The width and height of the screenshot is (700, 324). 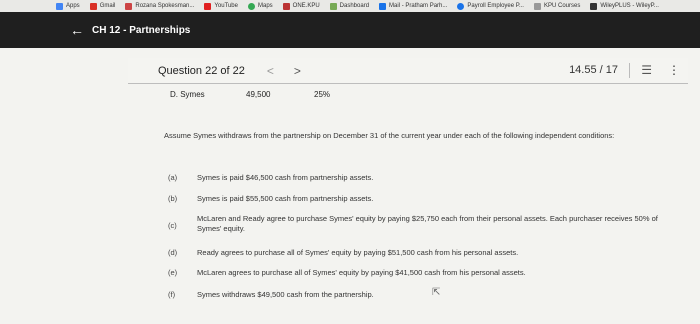 I want to click on bookmark-maps: Maps, so click(x=260, y=6).